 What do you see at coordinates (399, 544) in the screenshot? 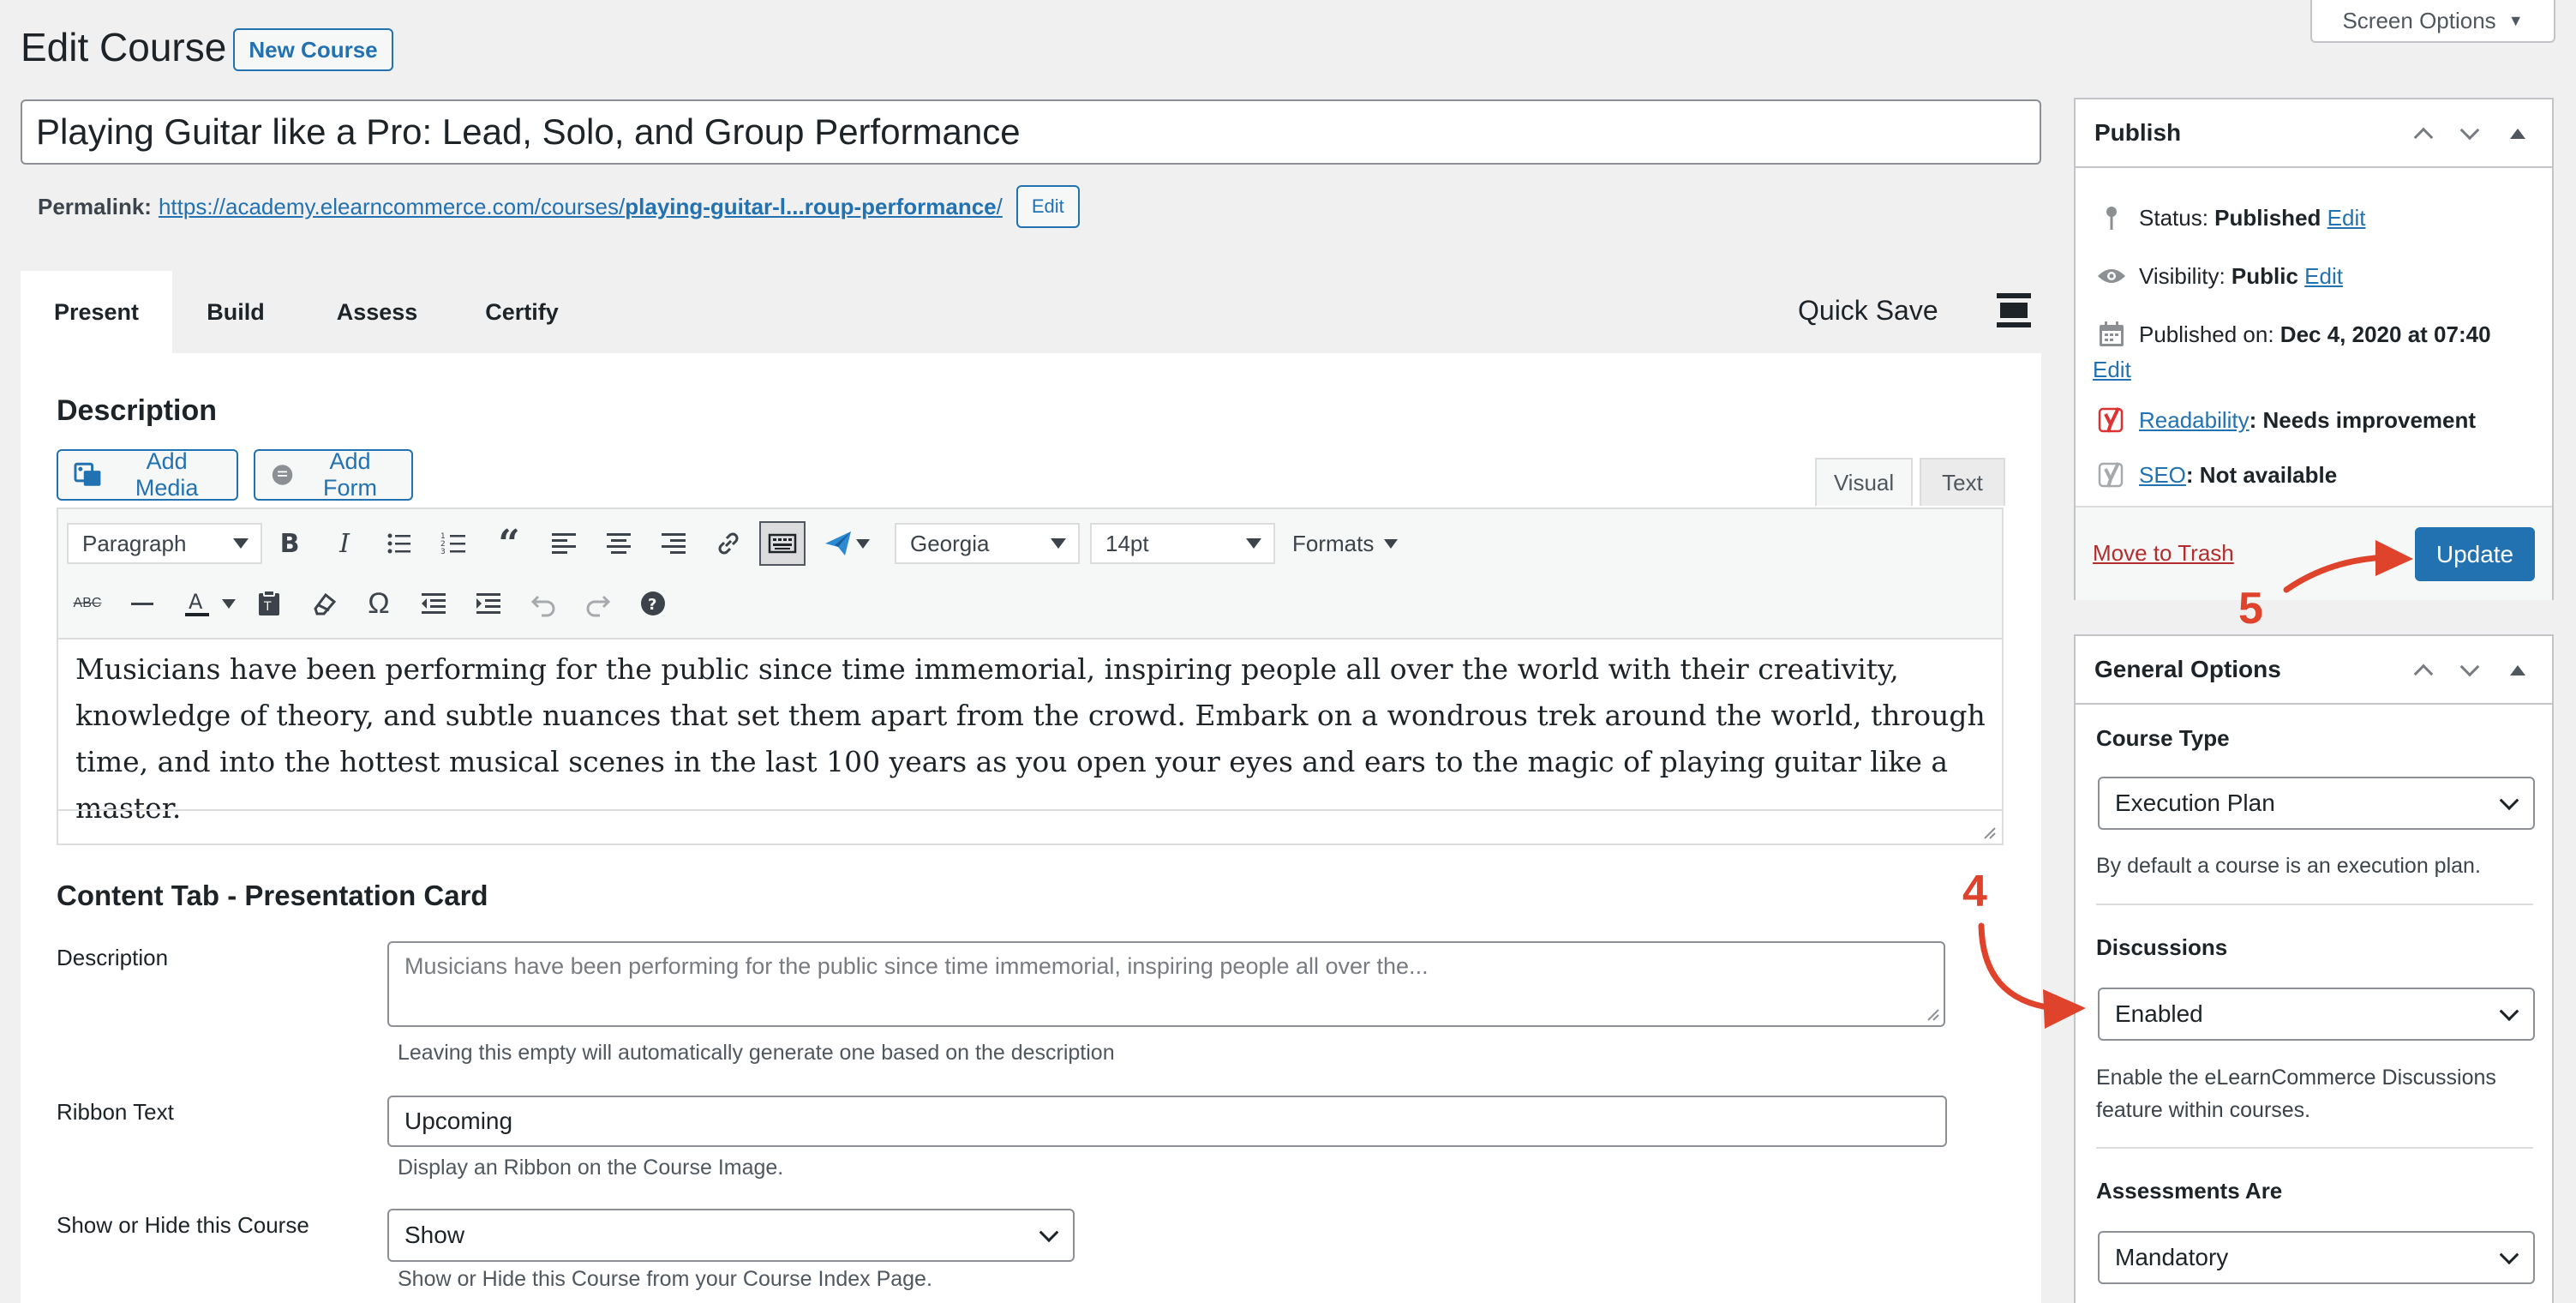
I see `bullet-list-icon` at bounding box center [399, 544].